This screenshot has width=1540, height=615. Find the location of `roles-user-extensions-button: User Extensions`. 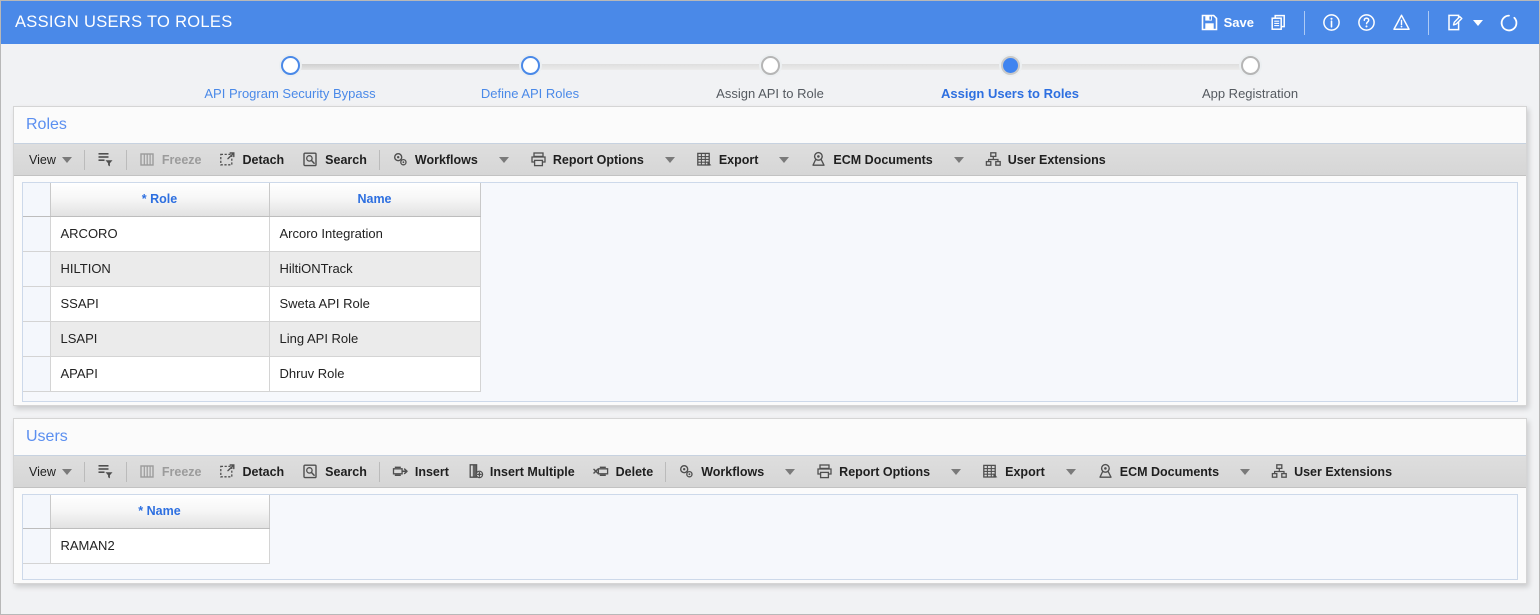

roles-user-extensions-button: User Extensions is located at coordinates (1045, 159).